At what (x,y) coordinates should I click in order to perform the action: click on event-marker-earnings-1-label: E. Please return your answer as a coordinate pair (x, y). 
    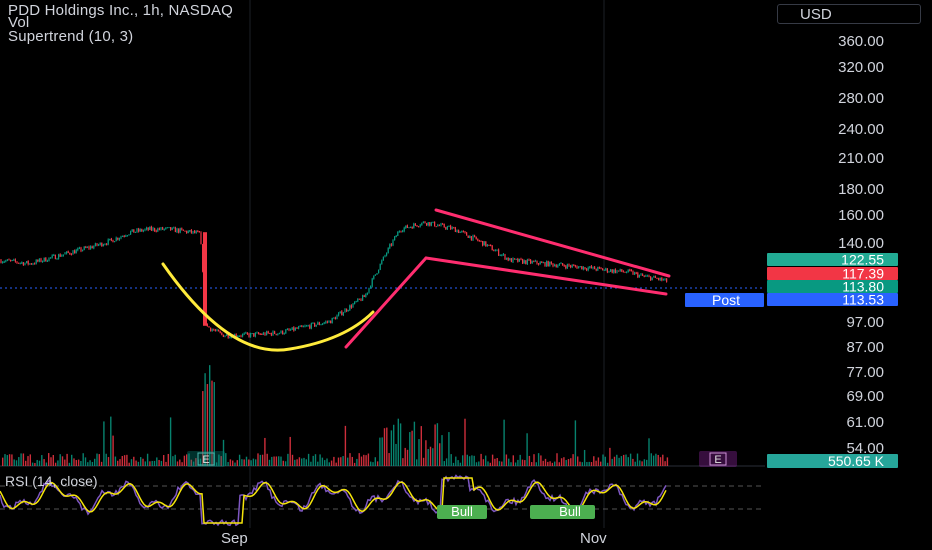
    Looking at the image, I should click on (205, 460).